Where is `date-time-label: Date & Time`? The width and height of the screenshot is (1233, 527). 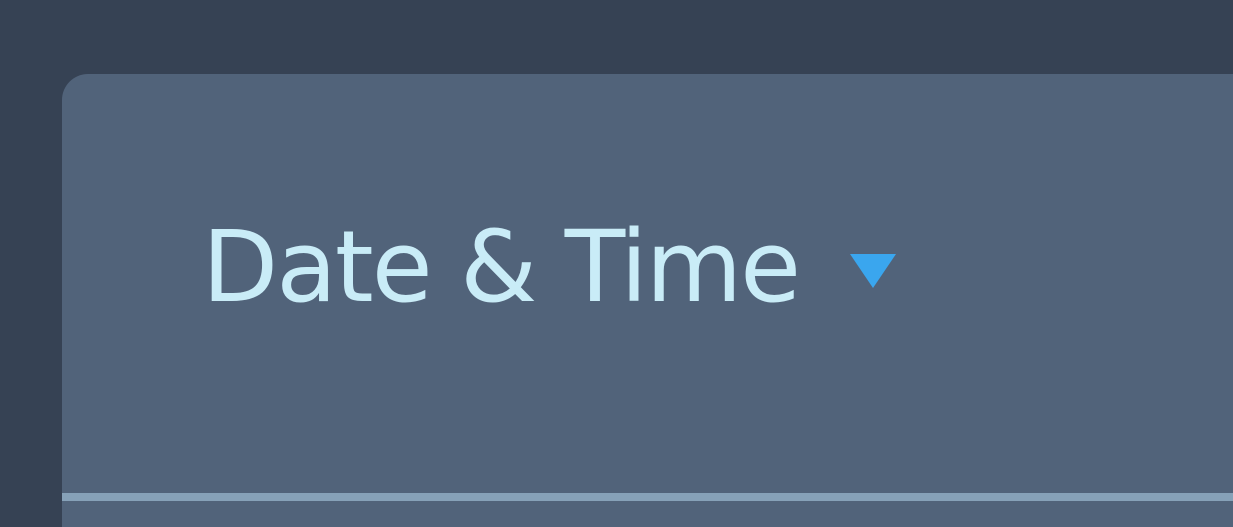 date-time-label: Date & Time is located at coordinates (501, 267).